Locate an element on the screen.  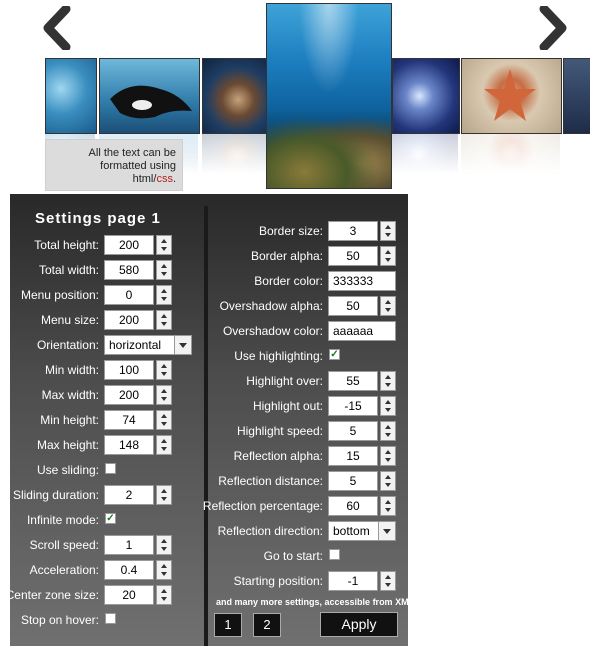
panel-top-bar is located at coordinates (209, 200).